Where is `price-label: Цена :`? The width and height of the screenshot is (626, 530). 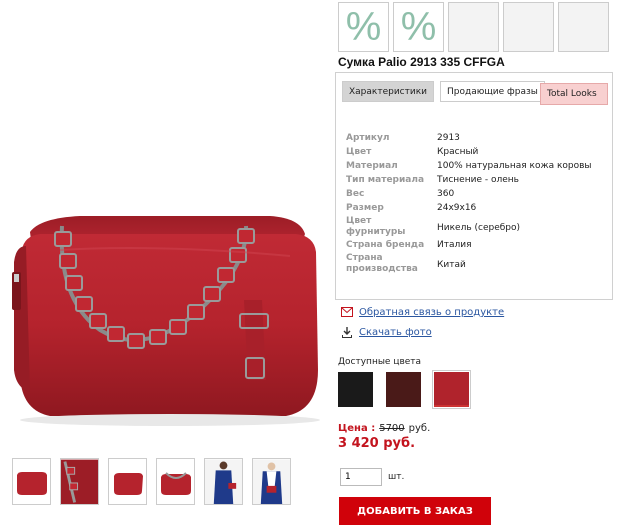 price-label: Цена : is located at coordinates (357, 428).